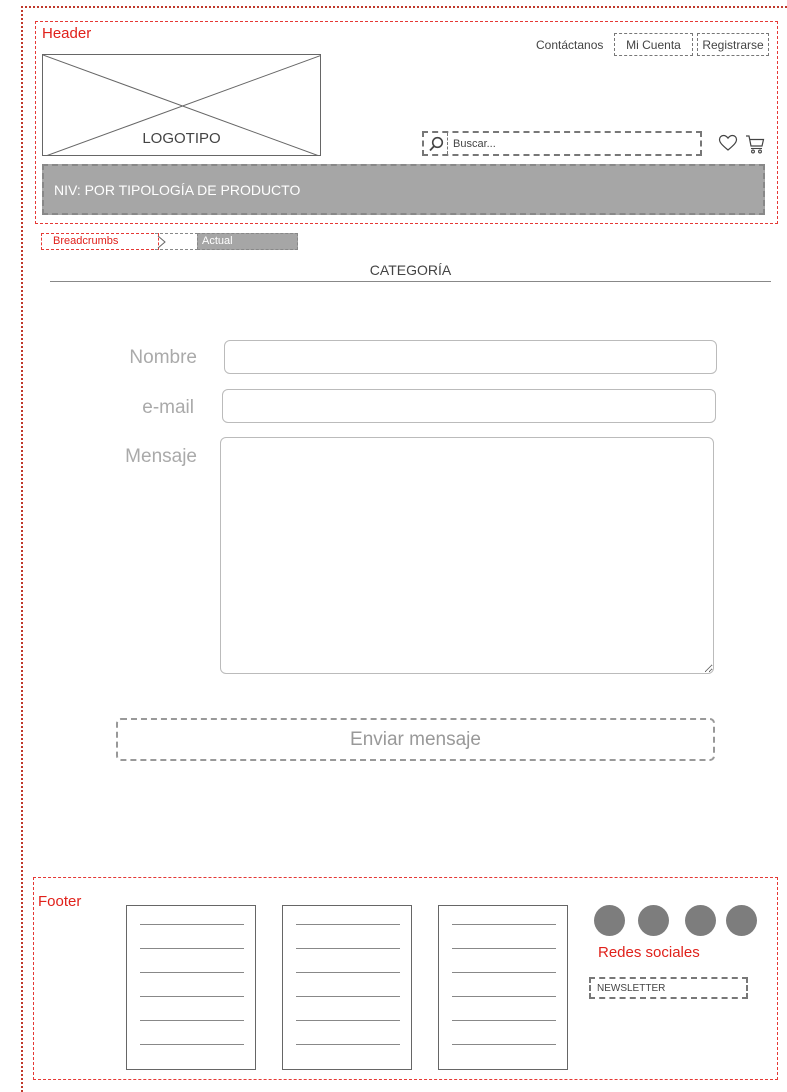 The width and height of the screenshot is (787, 1092). Describe the element at coordinates (179, 241) in the screenshot. I see `breadcrumb-separator` at that location.